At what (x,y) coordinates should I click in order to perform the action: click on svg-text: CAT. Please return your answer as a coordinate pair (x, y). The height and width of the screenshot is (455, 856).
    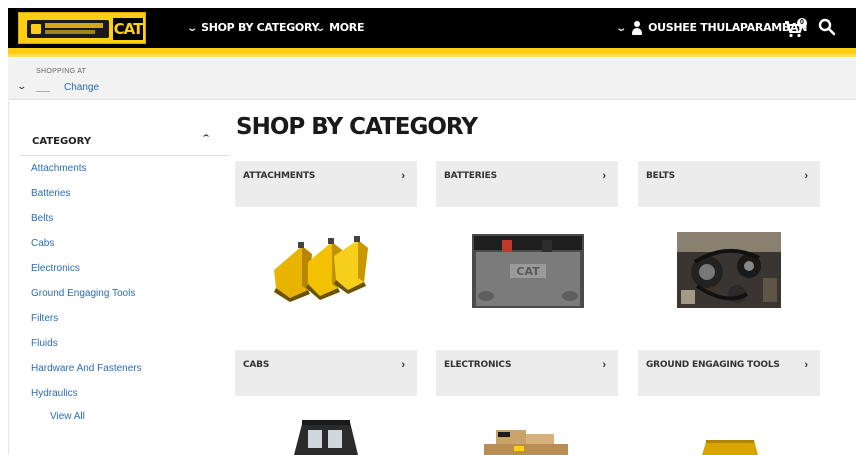
    Looking at the image, I should click on (528, 271).